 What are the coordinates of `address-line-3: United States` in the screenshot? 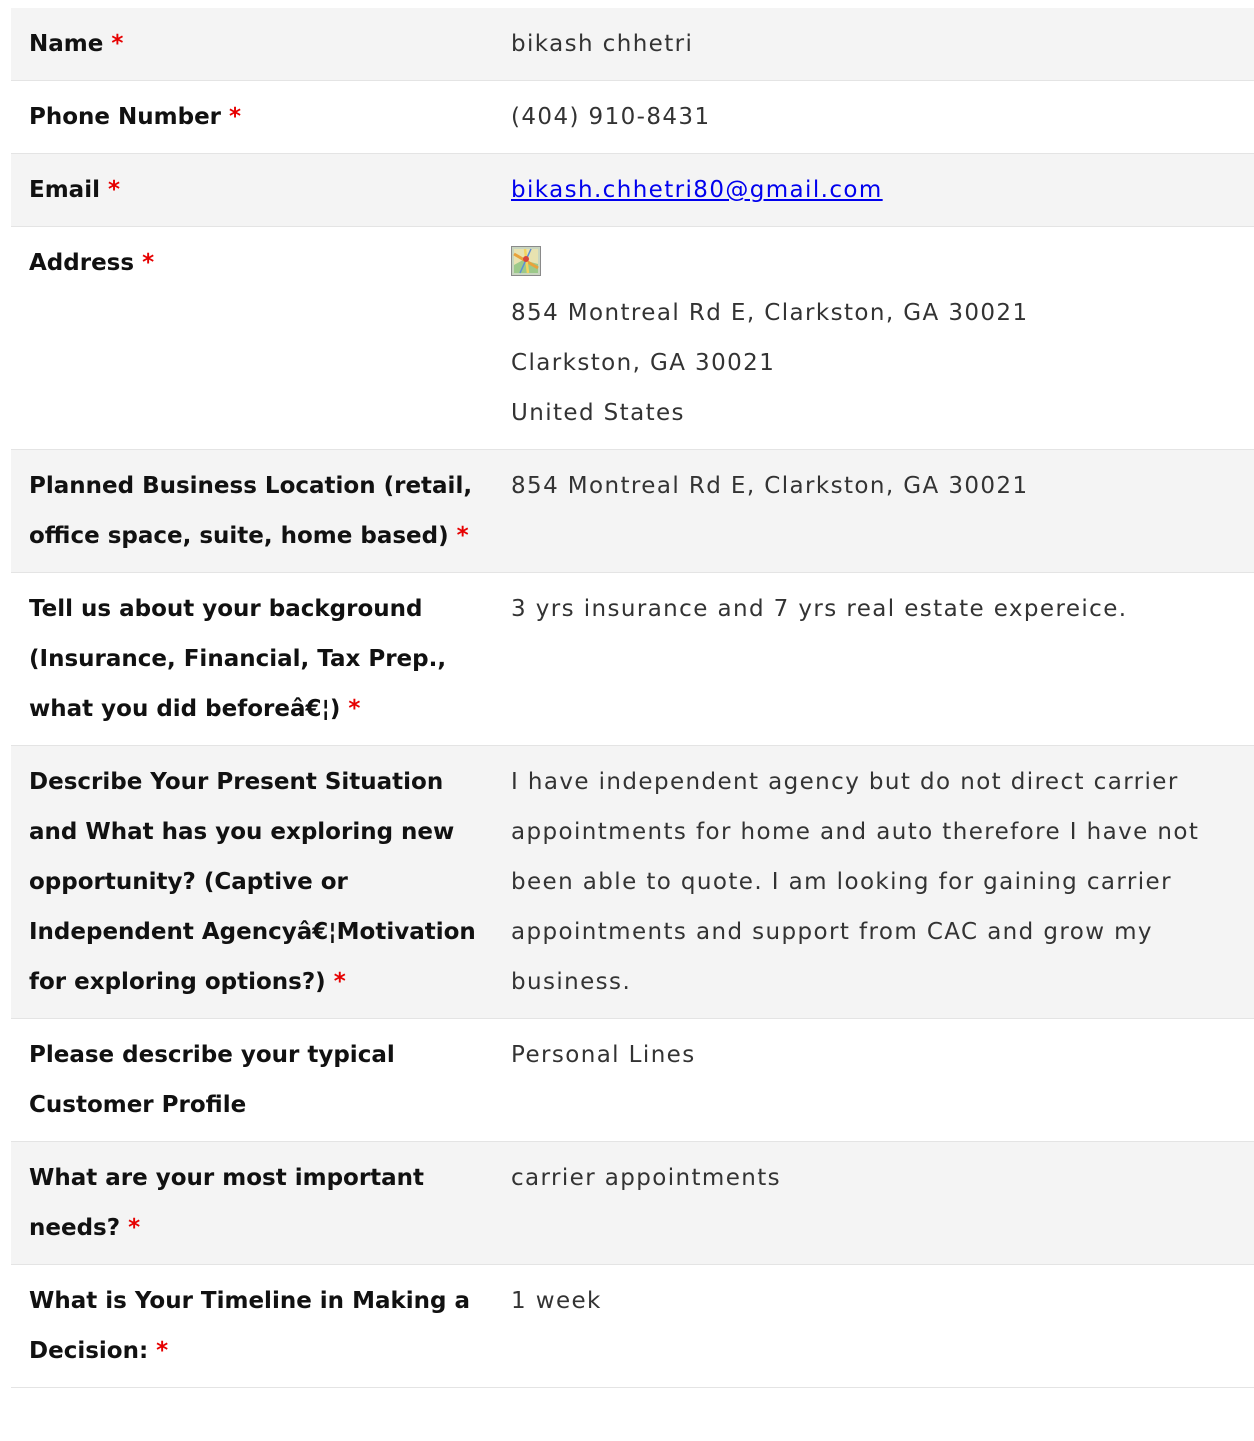 It's located at (598, 413).